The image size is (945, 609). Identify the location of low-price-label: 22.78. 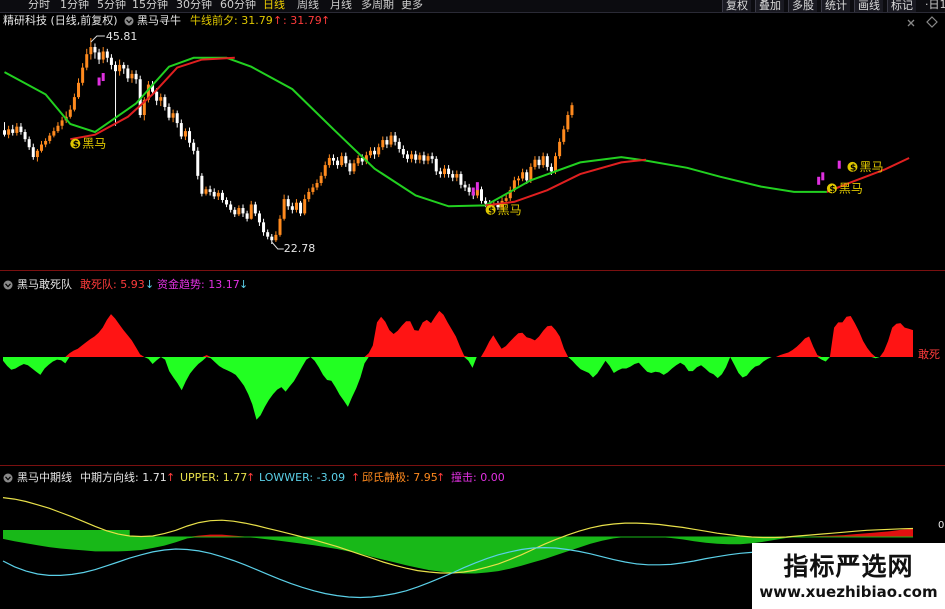
(300, 248).